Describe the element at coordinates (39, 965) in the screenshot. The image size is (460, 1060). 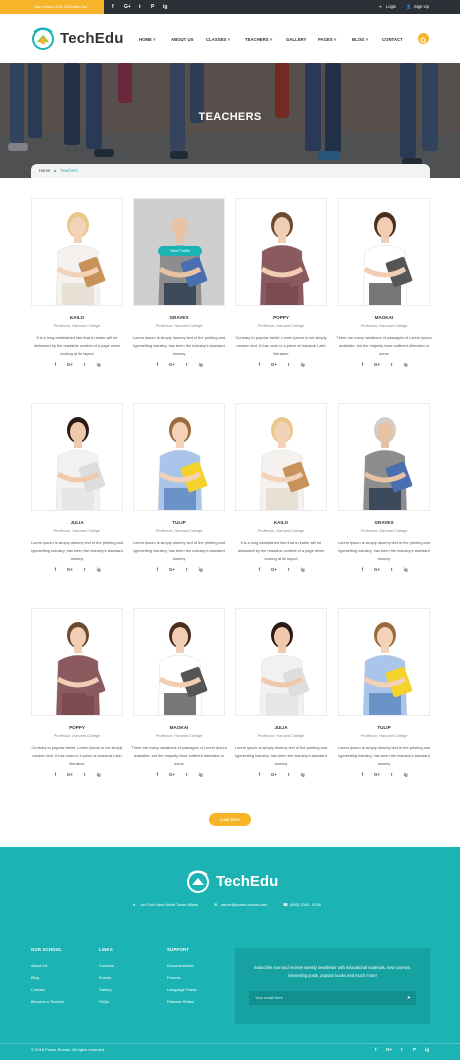
I see `footer-link-about-us: About Us` at that location.